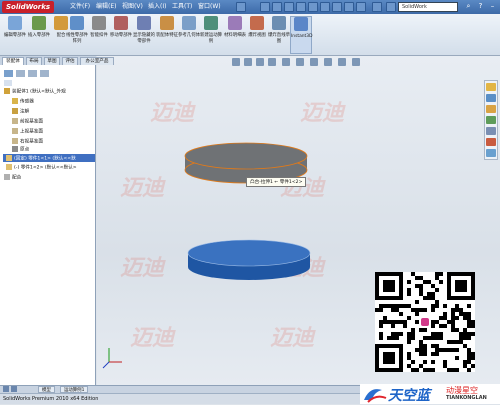  What do you see at coordinates (14, 389) in the screenshot?
I see `tab-scroll-right-icon` at bounding box center [14, 389].